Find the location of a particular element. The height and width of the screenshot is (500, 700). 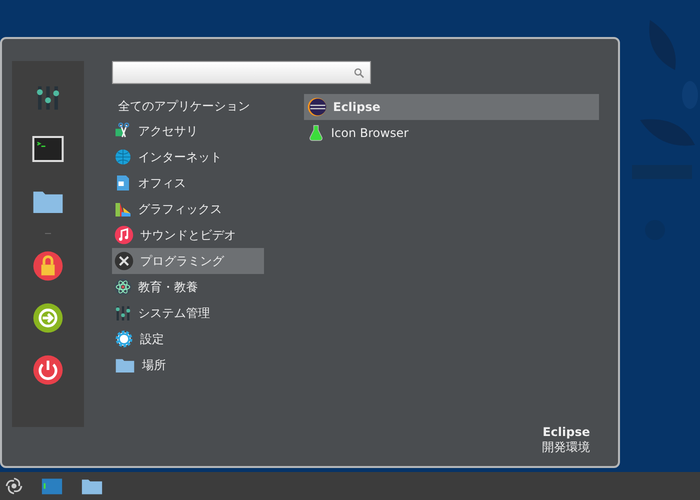

sliders-icon is located at coordinates (123, 313).